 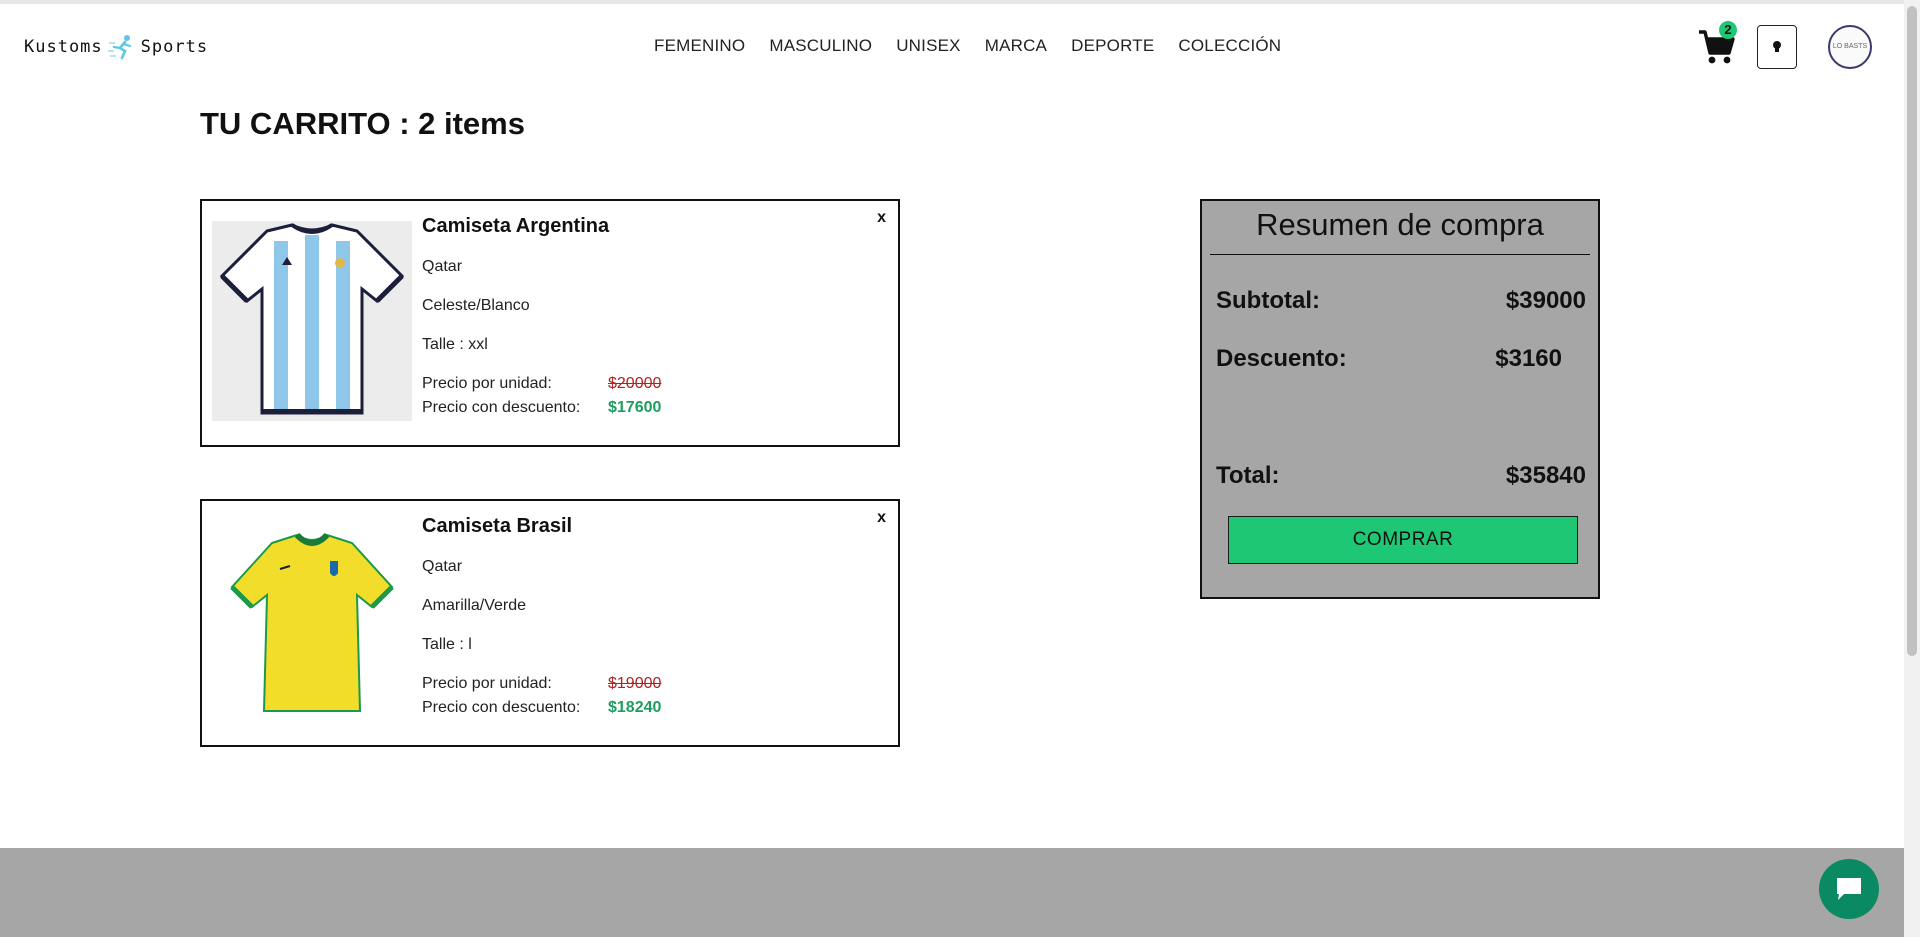 What do you see at coordinates (952, 892) in the screenshot?
I see `footer` at bounding box center [952, 892].